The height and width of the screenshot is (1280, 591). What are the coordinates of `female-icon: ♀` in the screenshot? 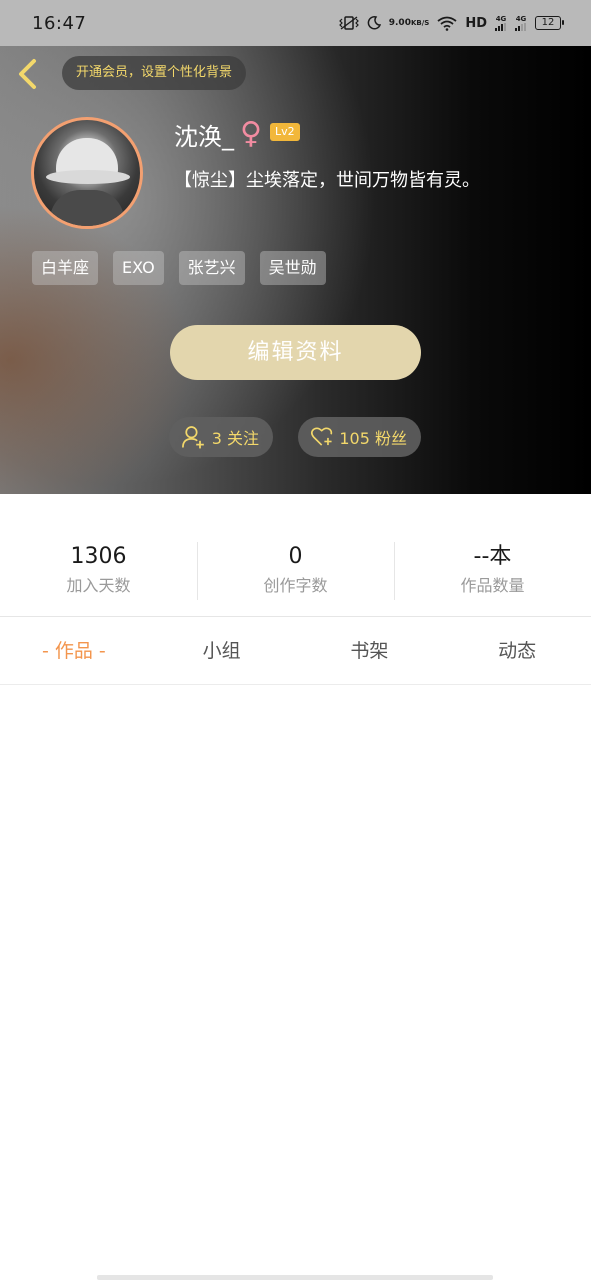 It's located at (251, 133).